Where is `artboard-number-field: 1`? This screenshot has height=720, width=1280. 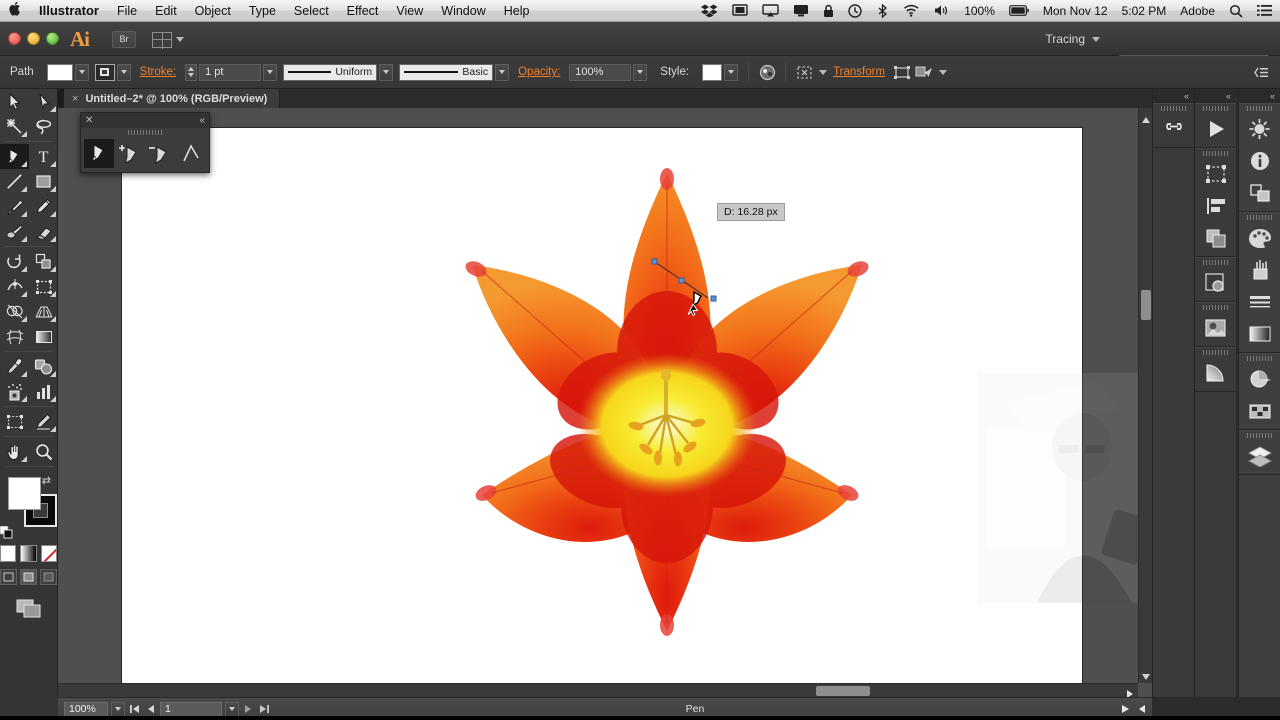 artboard-number-field: 1 is located at coordinates (191, 709).